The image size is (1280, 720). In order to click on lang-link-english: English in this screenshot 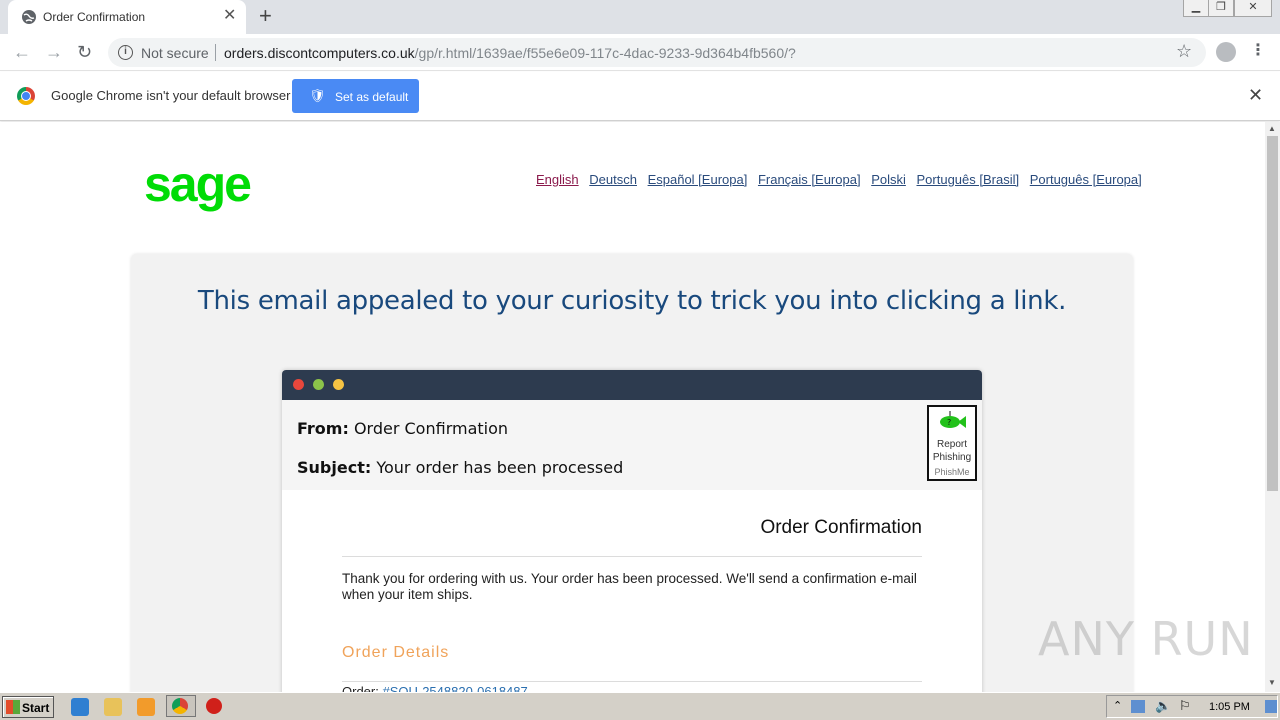, I will do `click(557, 179)`.